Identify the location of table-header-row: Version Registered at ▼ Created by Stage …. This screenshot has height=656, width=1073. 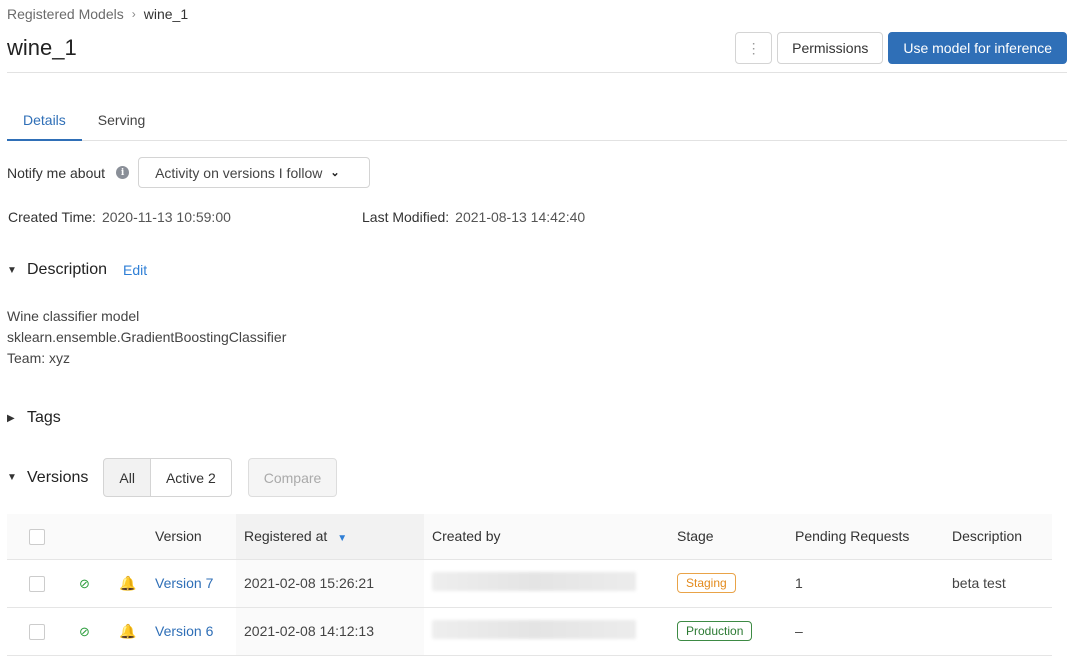
(529, 537).